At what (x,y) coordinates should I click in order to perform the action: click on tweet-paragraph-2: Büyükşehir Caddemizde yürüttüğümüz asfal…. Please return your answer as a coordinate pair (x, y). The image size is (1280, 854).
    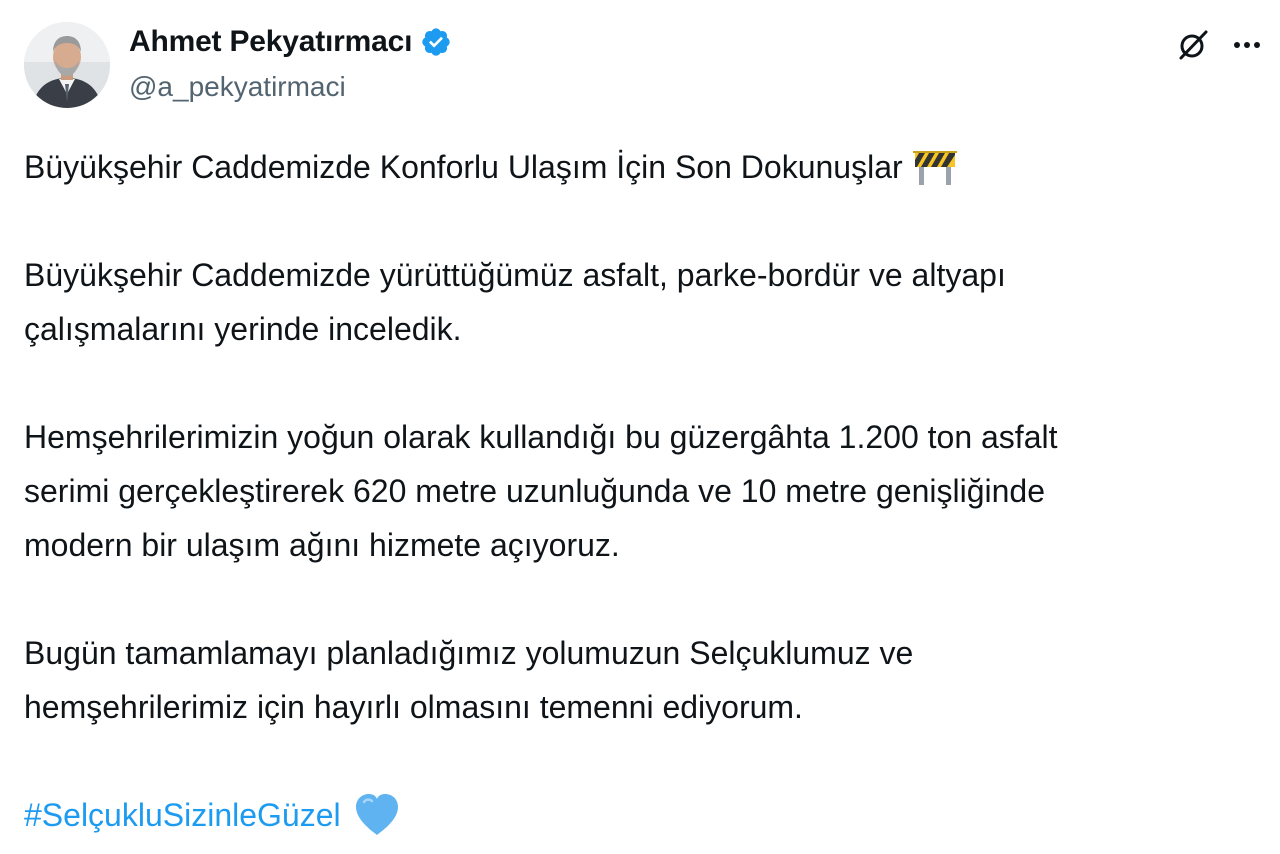
    Looking at the image, I should click on (649, 302).